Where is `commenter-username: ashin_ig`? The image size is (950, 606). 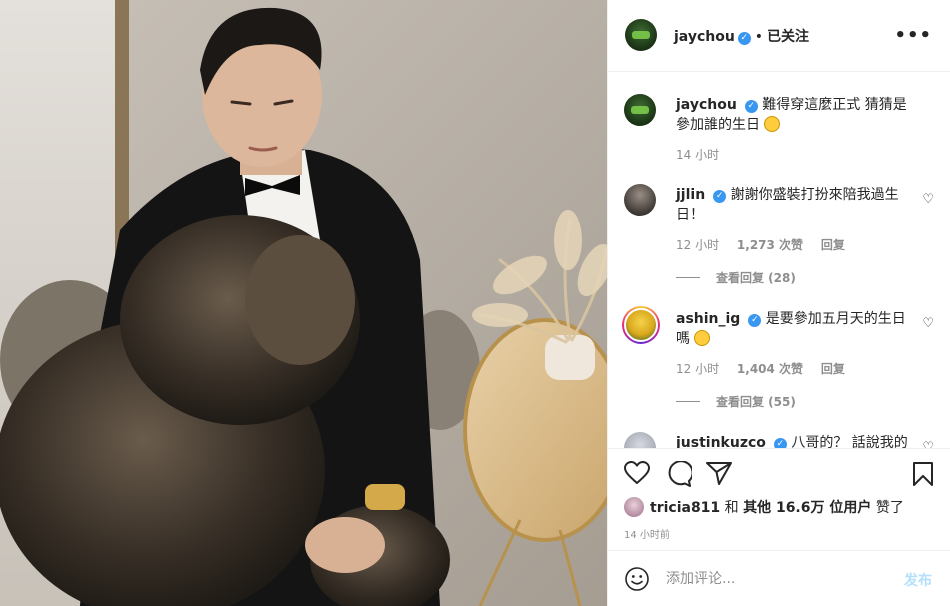
commenter-username: ashin_ig is located at coordinates (708, 319).